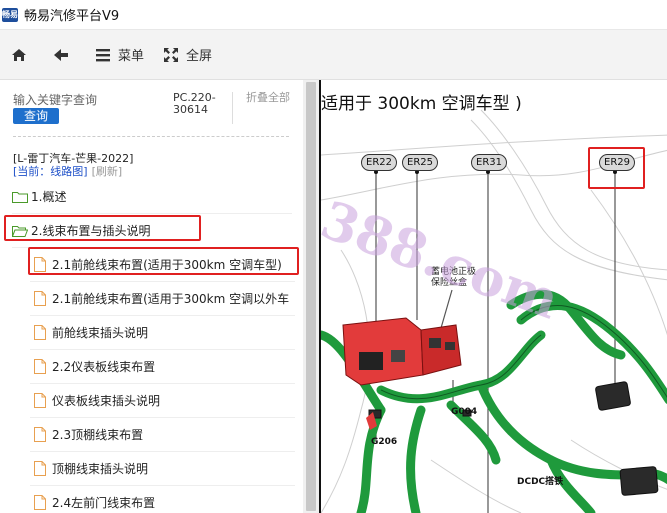  I want to click on fullscreen-label: 全屏, so click(199, 56).